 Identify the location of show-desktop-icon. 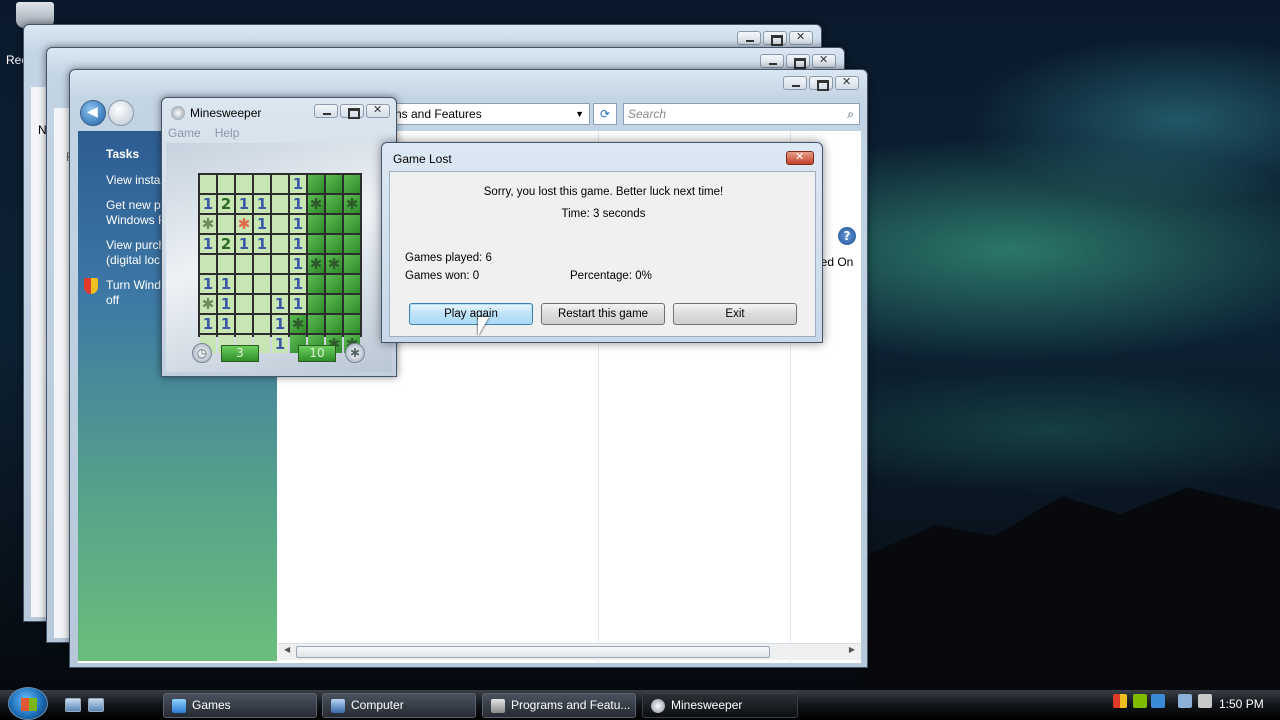
(73, 705).